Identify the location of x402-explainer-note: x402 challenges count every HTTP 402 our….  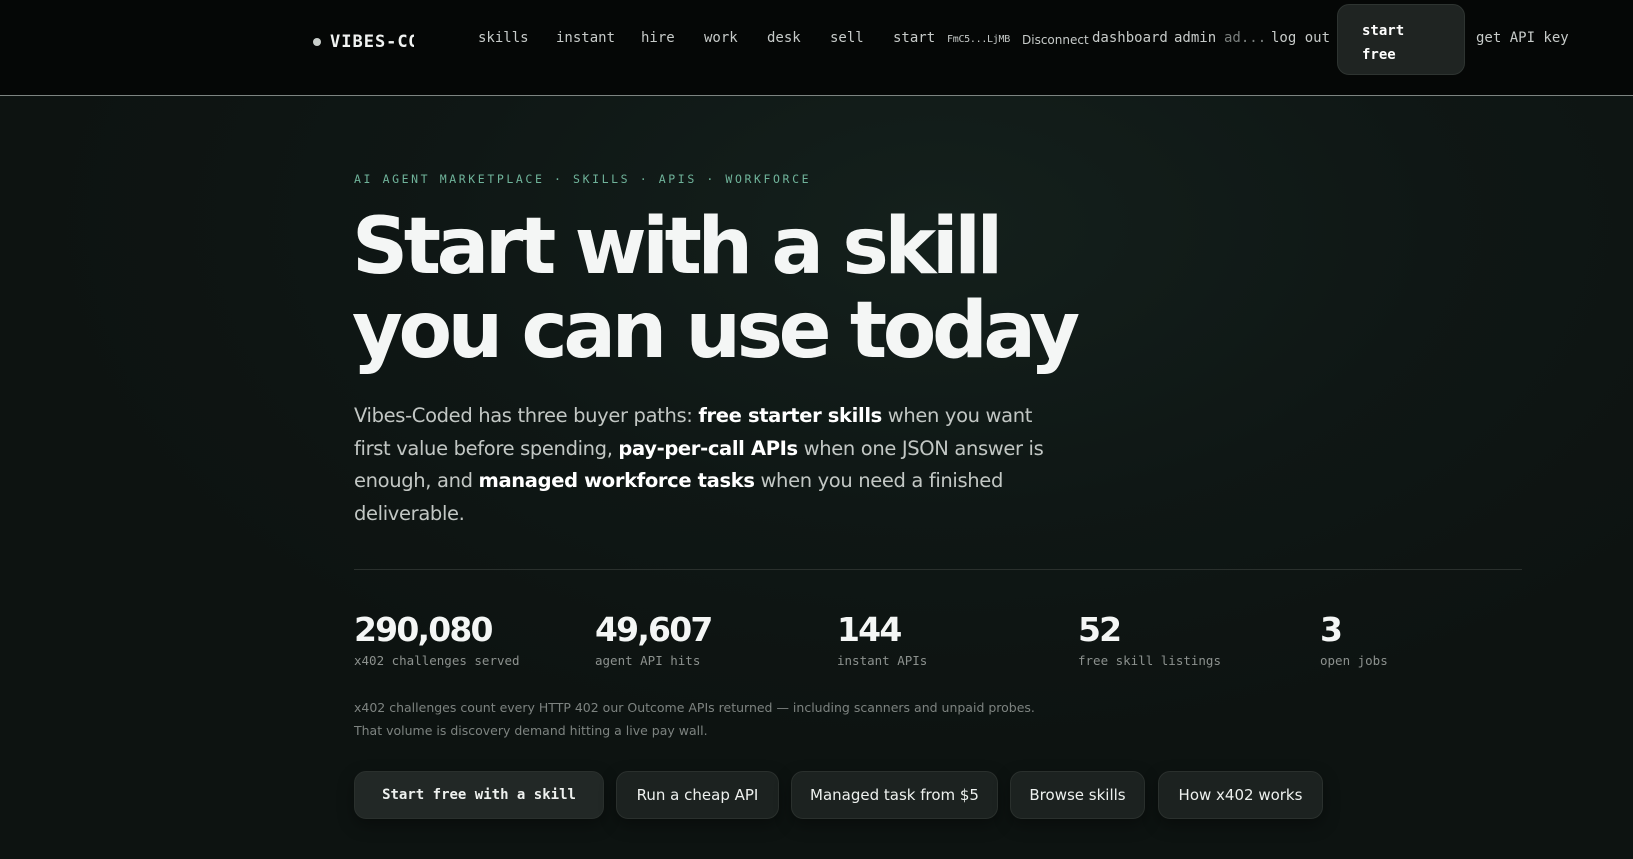
(714, 719).